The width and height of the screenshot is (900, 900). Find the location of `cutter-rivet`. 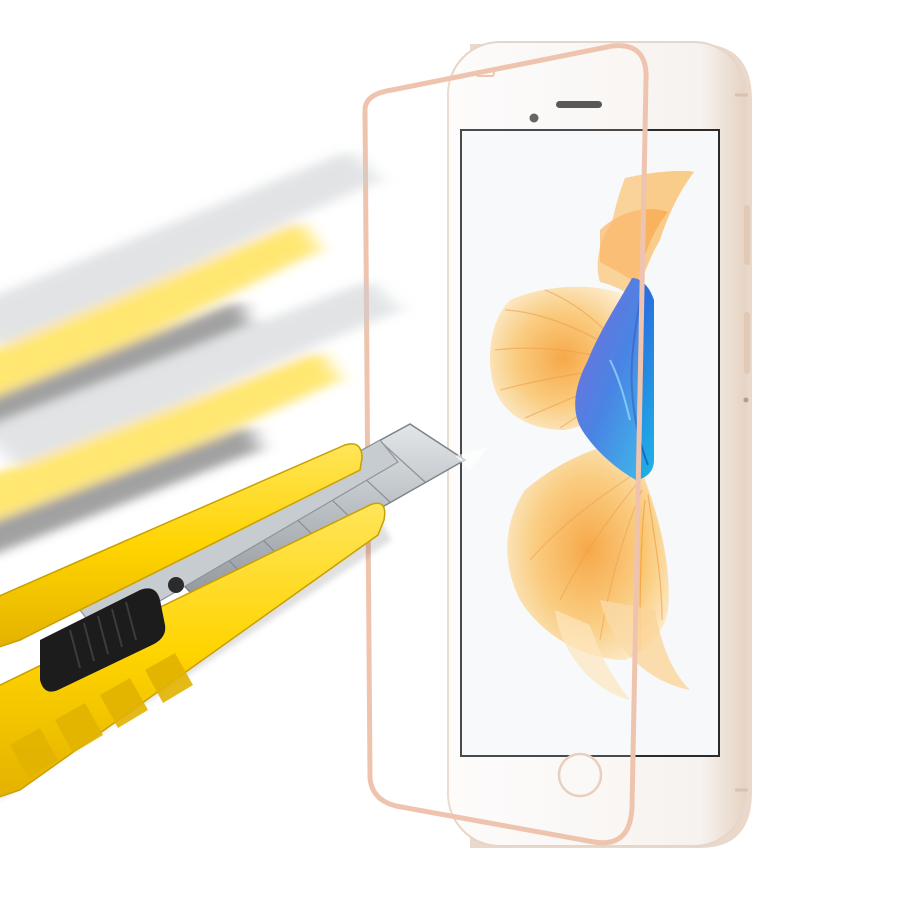

cutter-rivet is located at coordinates (176, 585).